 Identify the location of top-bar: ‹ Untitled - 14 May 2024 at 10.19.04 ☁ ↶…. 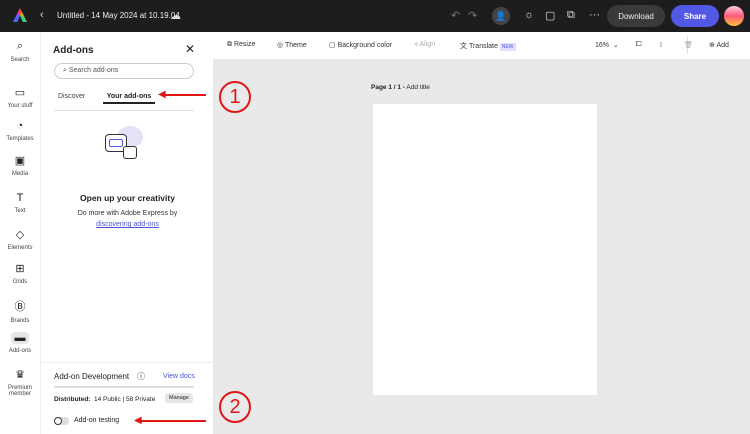
(375, 16).